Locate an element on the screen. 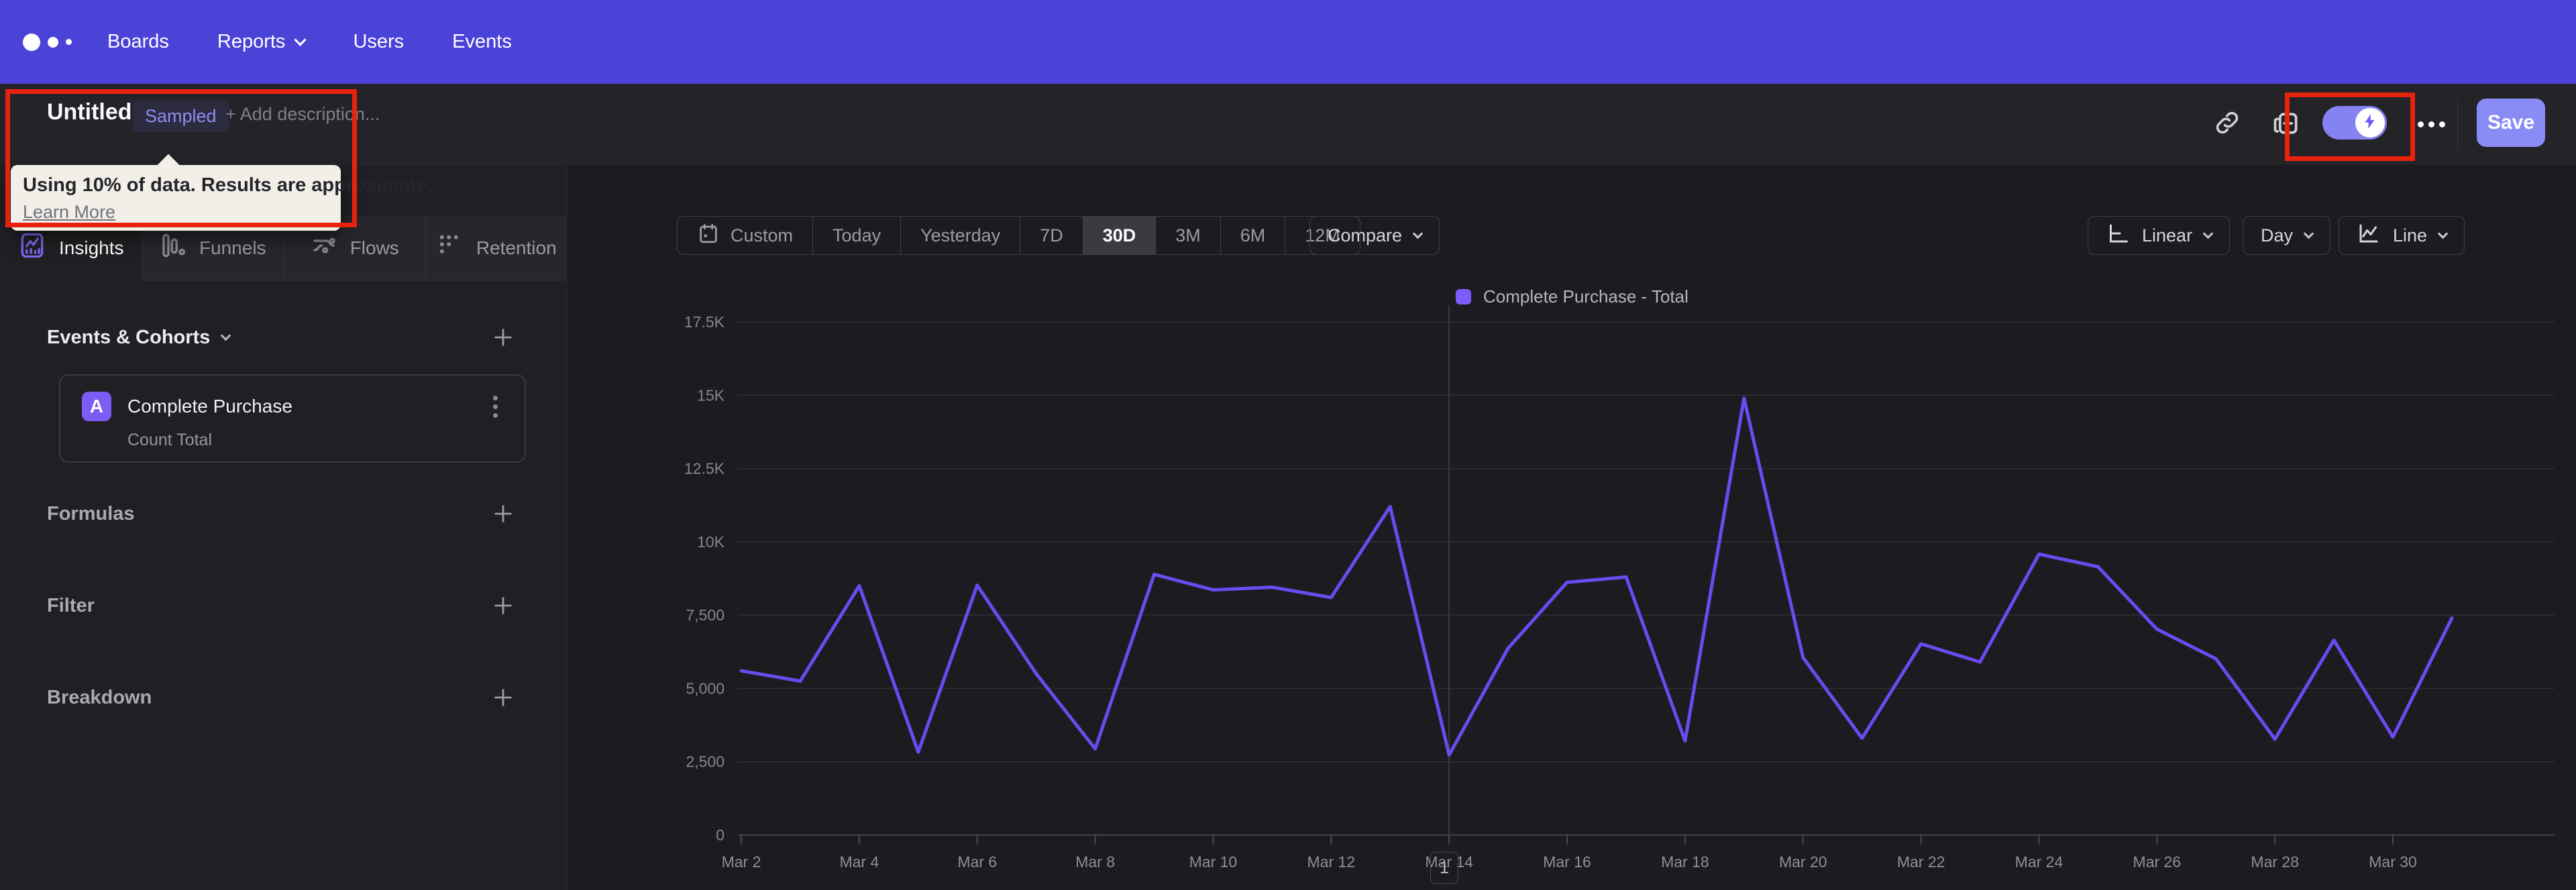 This screenshot has width=2576, height=890. nav-item-label: Boards is located at coordinates (138, 41).